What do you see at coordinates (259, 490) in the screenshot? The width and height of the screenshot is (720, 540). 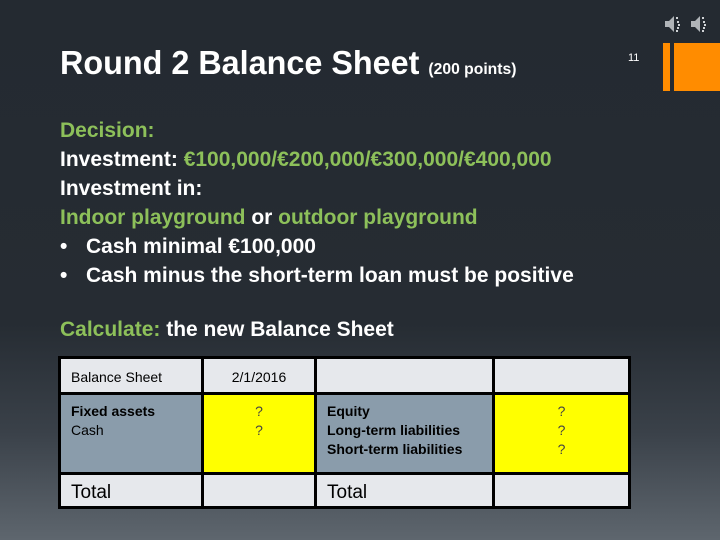 I see `total-left-value` at bounding box center [259, 490].